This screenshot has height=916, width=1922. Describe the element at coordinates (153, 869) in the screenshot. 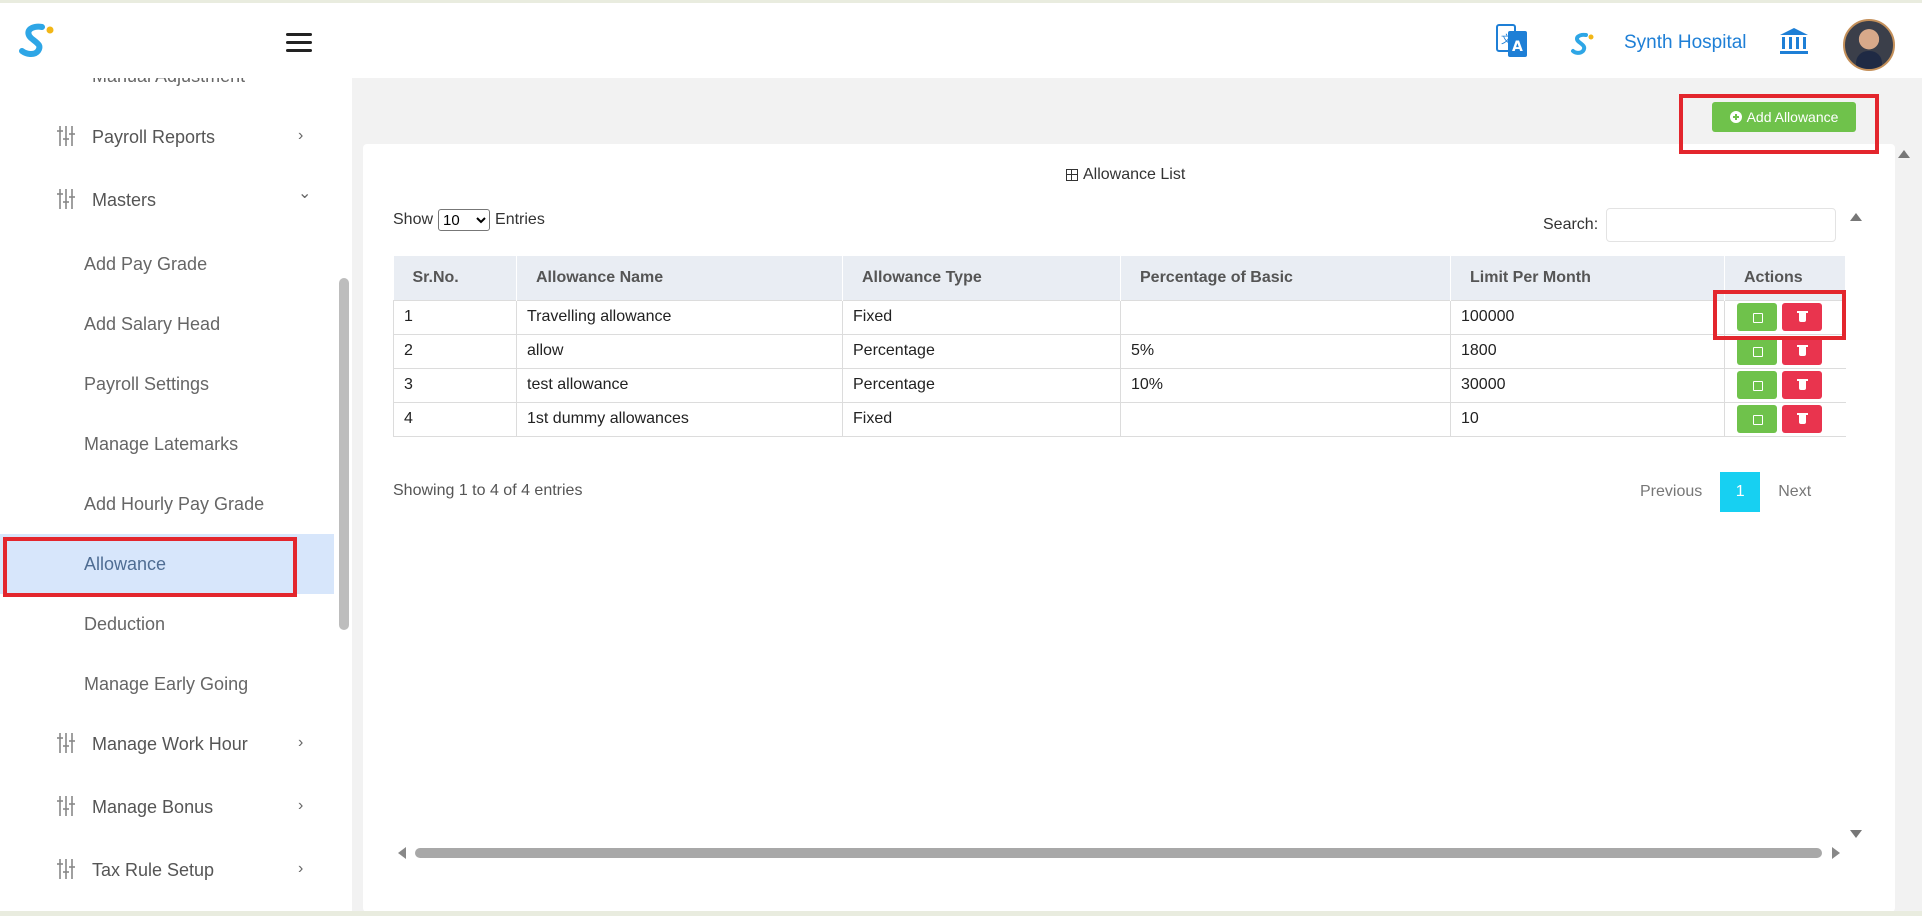

I see `sidebar-item-label: Tax Rule Setup` at that location.